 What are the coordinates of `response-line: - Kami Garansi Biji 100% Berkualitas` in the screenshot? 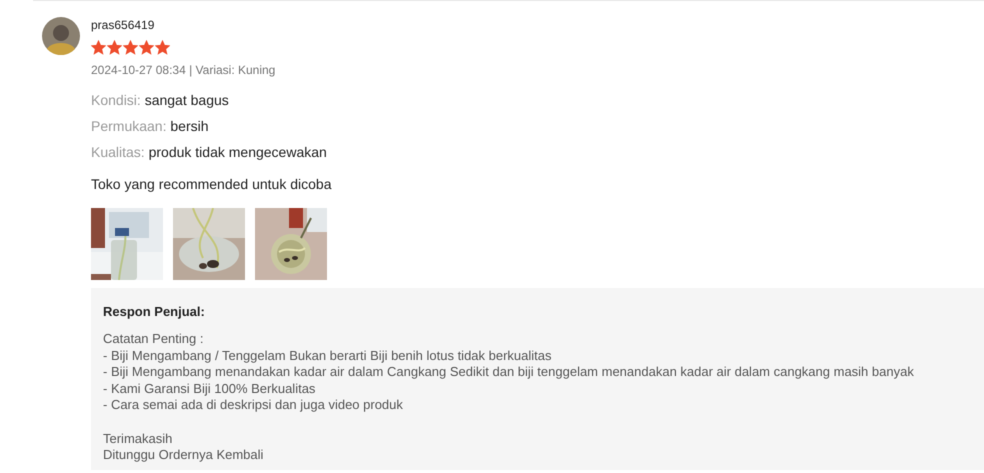 It's located at (209, 388).